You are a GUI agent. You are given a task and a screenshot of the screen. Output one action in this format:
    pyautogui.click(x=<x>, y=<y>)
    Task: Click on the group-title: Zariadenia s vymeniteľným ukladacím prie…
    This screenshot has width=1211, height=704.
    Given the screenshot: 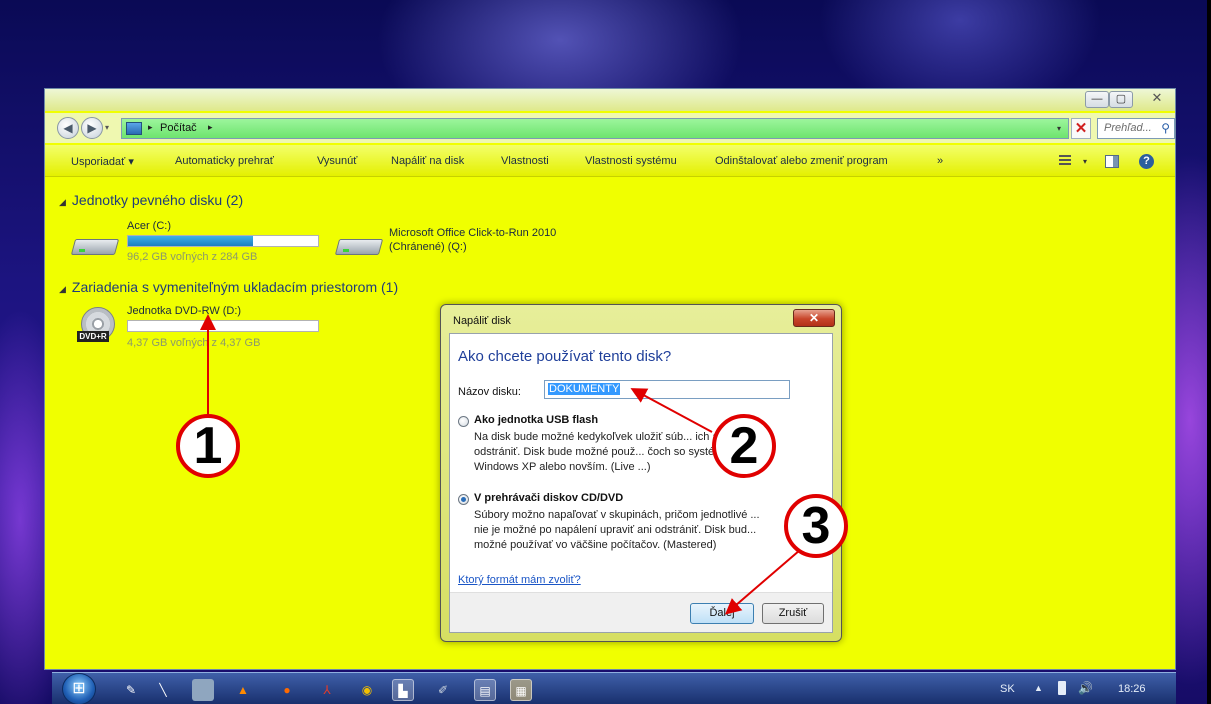 What is the action you would take?
    pyautogui.click(x=235, y=287)
    